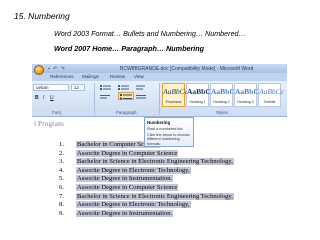 Image resolution: width=320 pixels, height=240 pixels. What do you see at coordinates (37, 98) in the screenshot?
I see `bold-button: B` at bounding box center [37, 98].